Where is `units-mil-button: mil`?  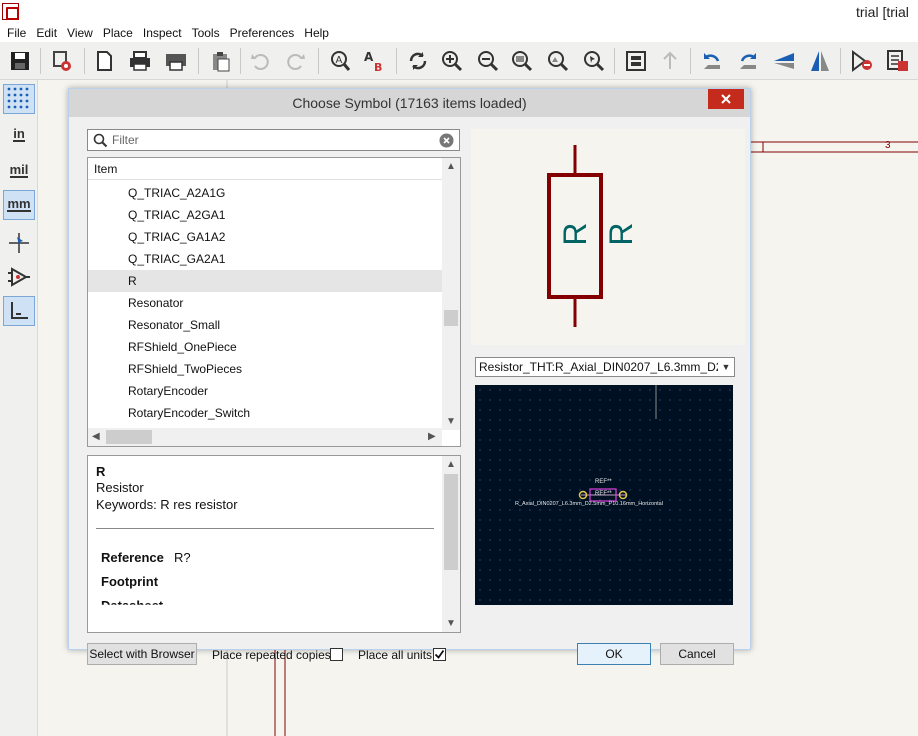
units-mil-button: mil is located at coordinates (19, 171).